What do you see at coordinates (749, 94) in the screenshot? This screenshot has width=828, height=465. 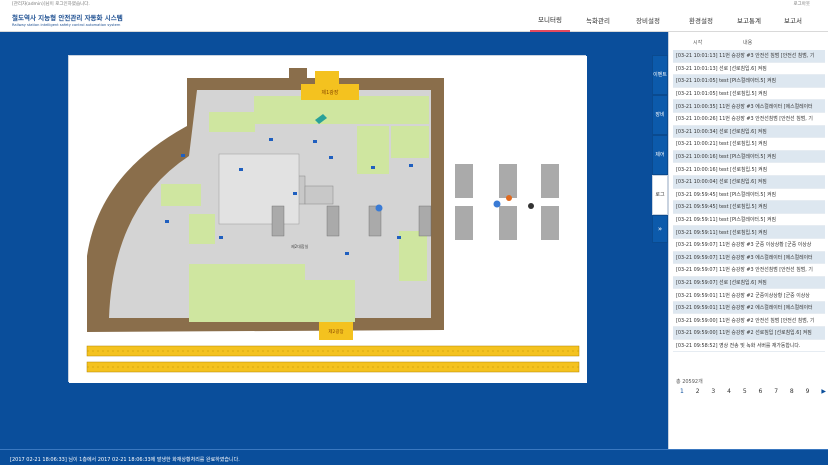 I see `log-row: [03-21 10:01:05] test [선로침입.5] 켜짐` at bounding box center [749, 94].